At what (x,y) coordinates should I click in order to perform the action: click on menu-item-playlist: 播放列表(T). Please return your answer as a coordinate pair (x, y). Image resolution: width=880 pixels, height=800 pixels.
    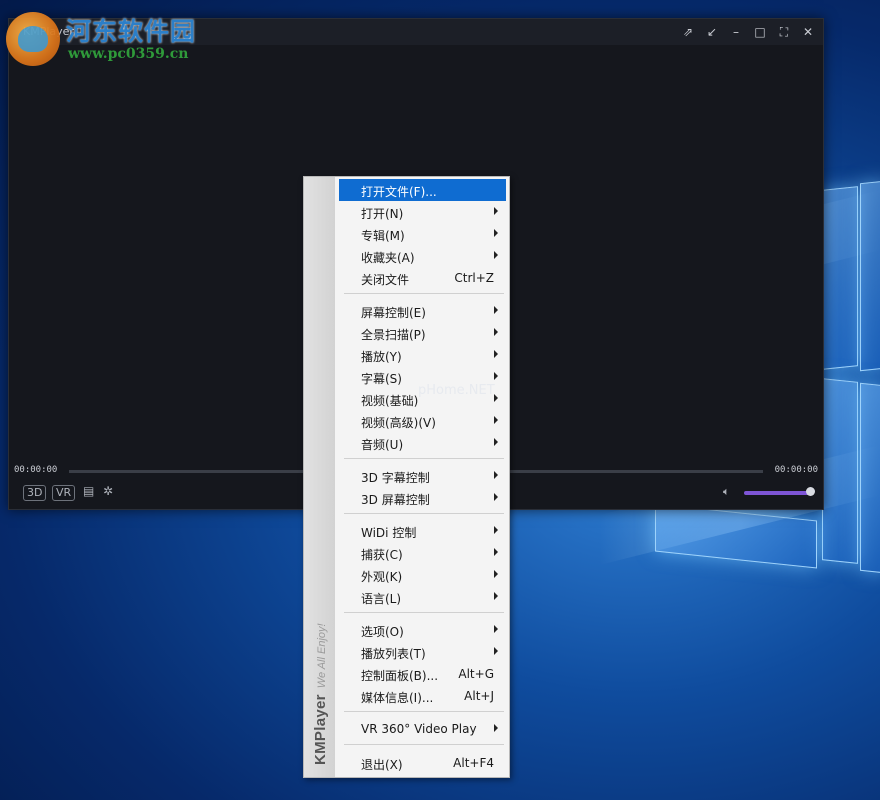
    Looking at the image, I should click on (422, 652).